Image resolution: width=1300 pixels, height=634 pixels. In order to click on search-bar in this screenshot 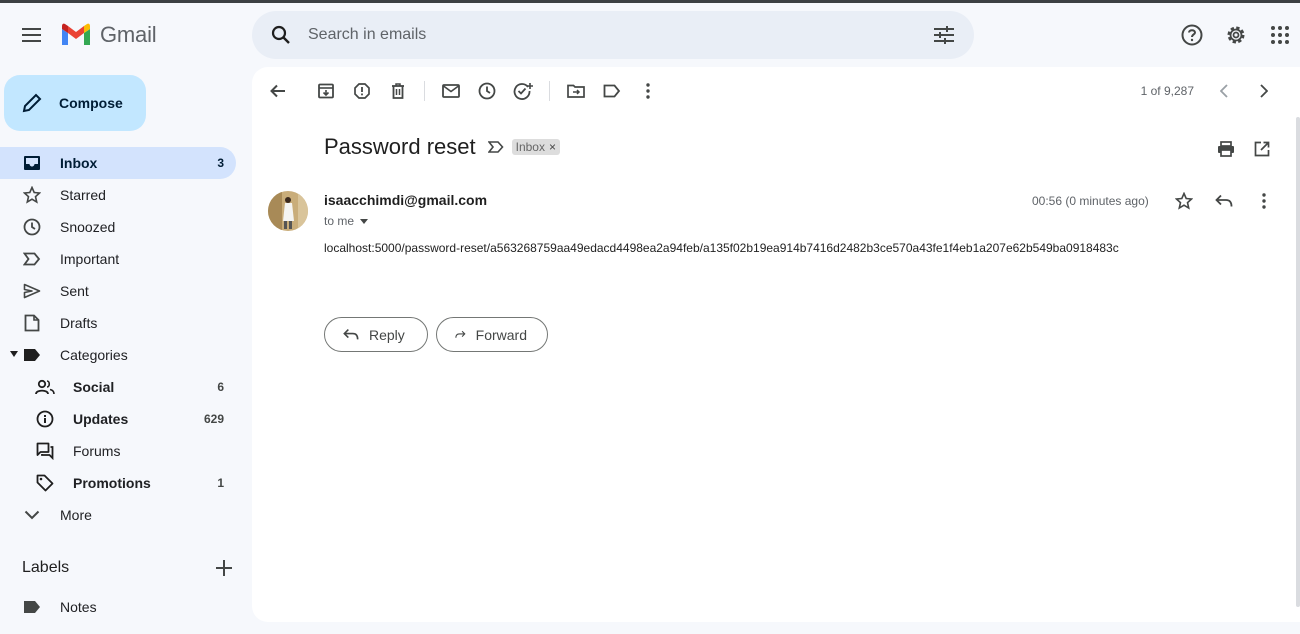, I will do `click(613, 35)`.